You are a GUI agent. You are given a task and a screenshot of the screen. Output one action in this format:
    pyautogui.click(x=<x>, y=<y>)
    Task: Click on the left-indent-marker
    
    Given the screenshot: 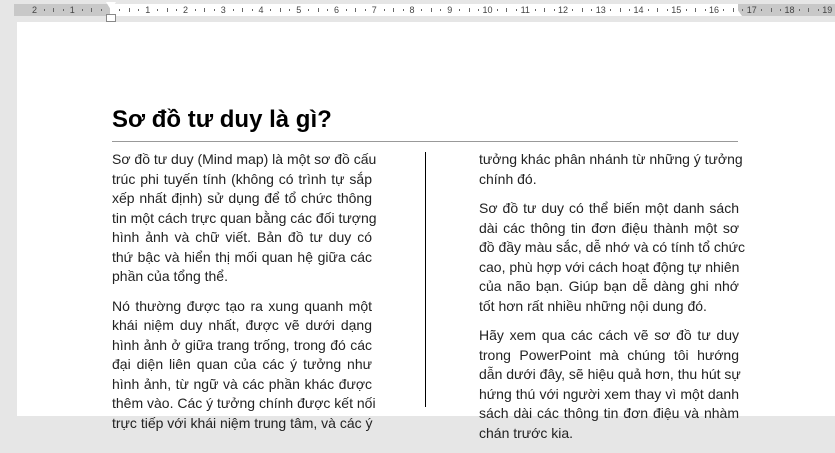 What is the action you would take?
    pyautogui.click(x=111, y=18)
    